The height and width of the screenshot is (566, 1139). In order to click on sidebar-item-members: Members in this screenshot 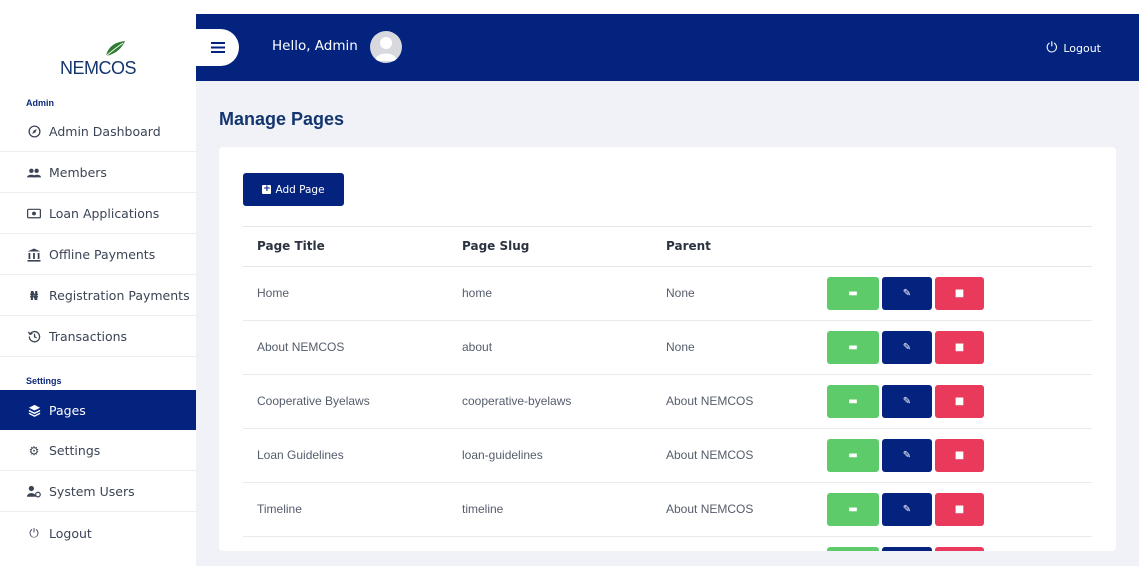, I will do `click(98, 173)`.